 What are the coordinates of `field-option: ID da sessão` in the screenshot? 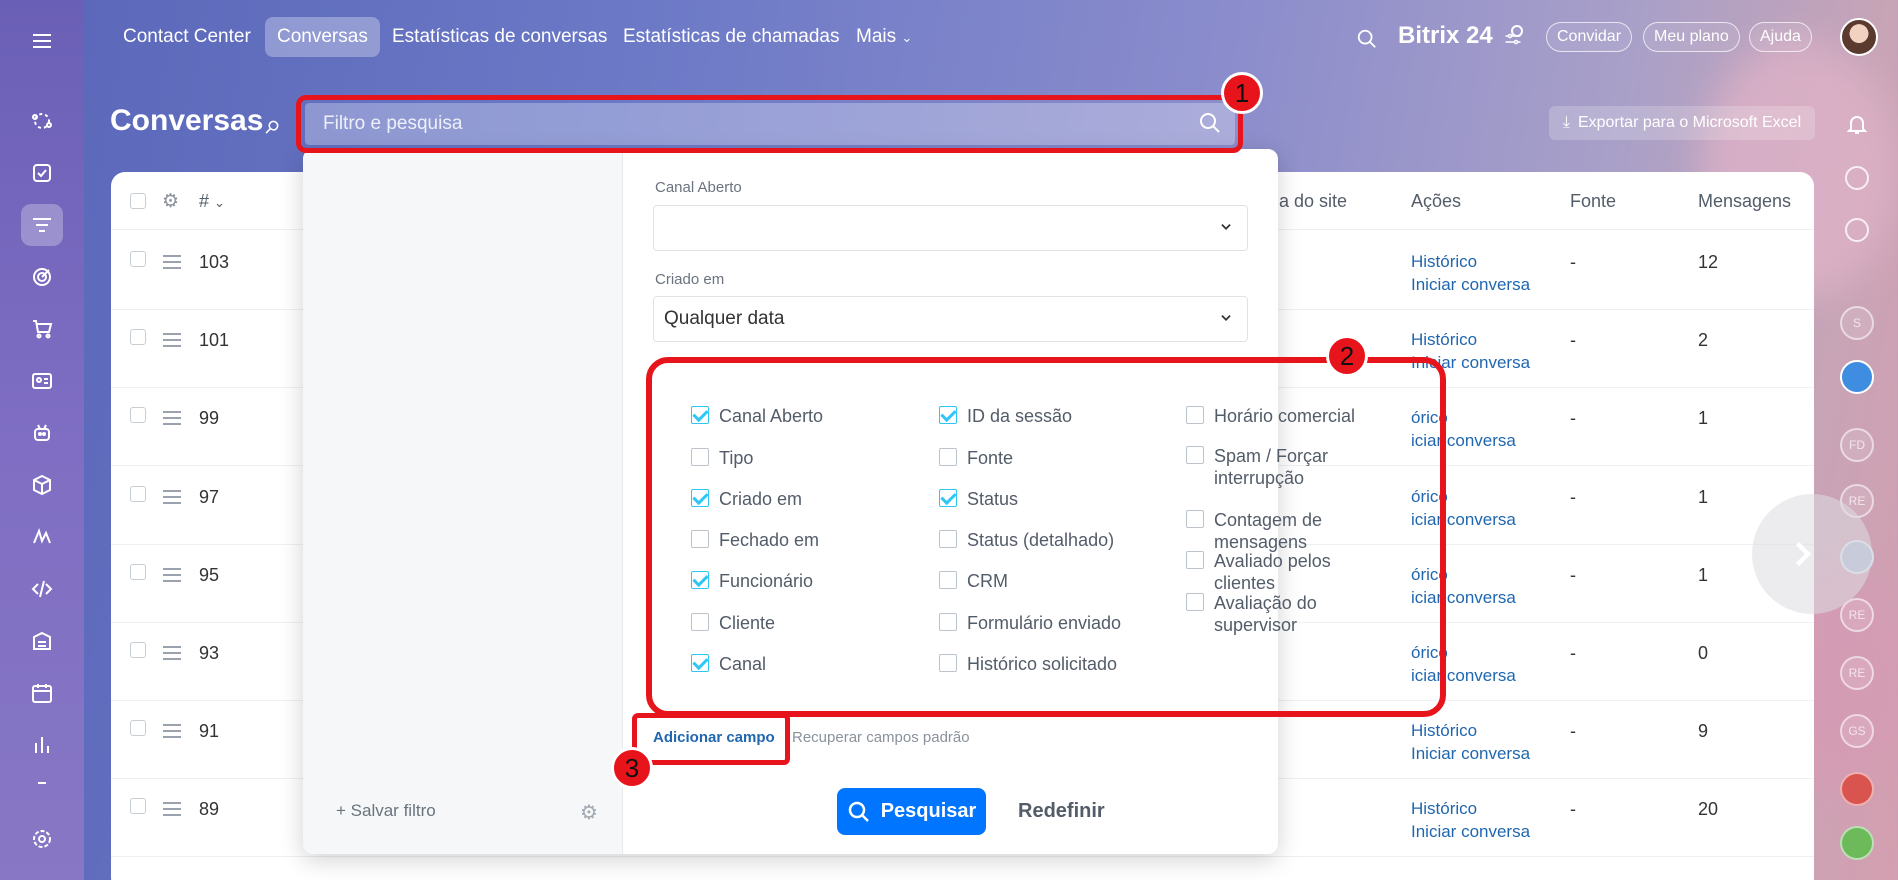 It's located at (1049, 416).